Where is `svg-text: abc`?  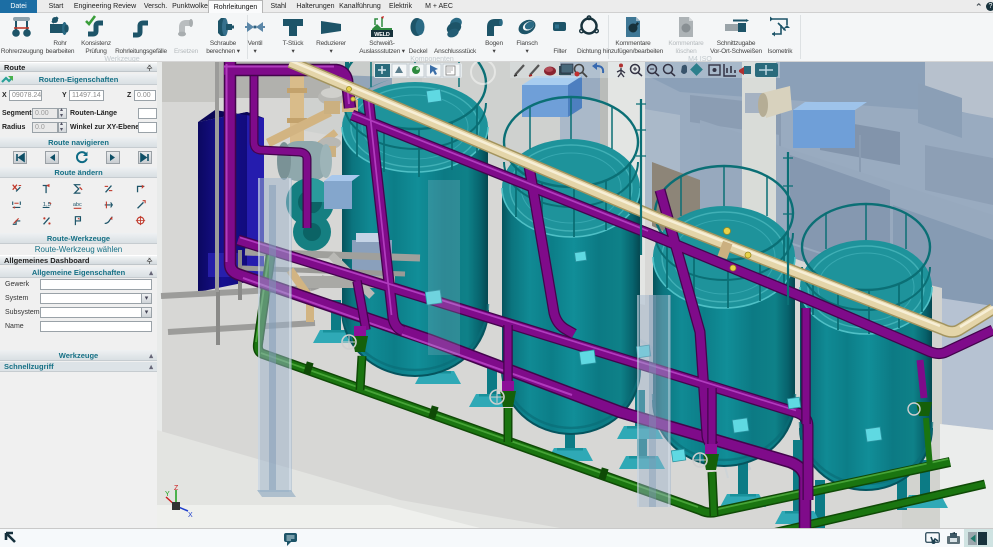
svg-text: abc is located at coordinates (77, 205).